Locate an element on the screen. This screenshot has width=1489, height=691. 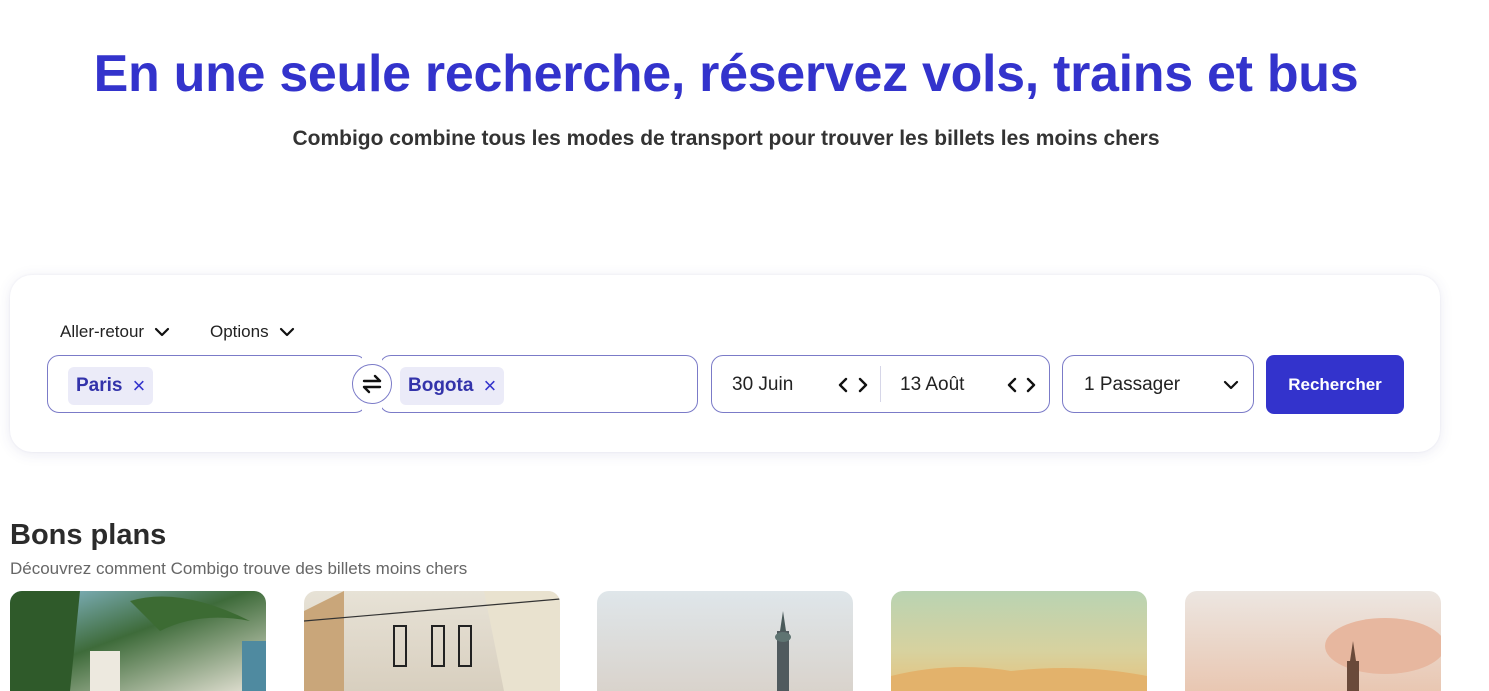
deals-title: Bons plans is located at coordinates (88, 535).